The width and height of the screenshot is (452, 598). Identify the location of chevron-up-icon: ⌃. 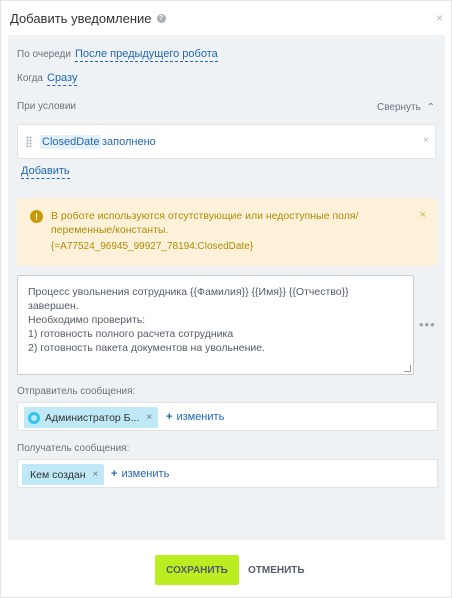
(430, 107).